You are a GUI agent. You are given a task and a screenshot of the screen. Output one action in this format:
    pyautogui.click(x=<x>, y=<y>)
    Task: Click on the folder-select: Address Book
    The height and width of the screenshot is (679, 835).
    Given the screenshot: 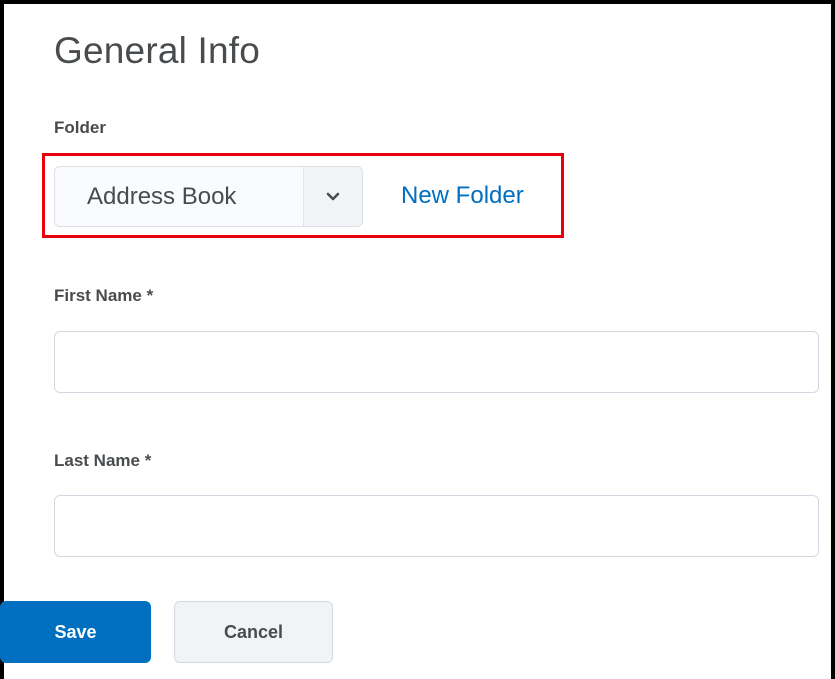 What is the action you would take?
    pyautogui.click(x=208, y=196)
    